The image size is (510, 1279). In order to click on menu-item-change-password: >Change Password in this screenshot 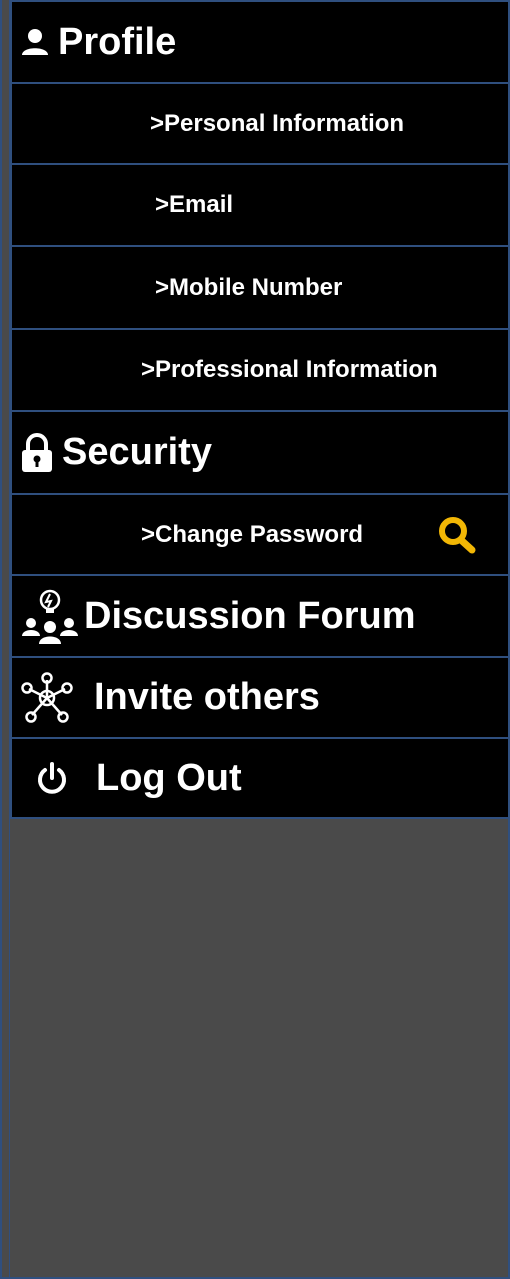, I will do `click(260, 535)`.